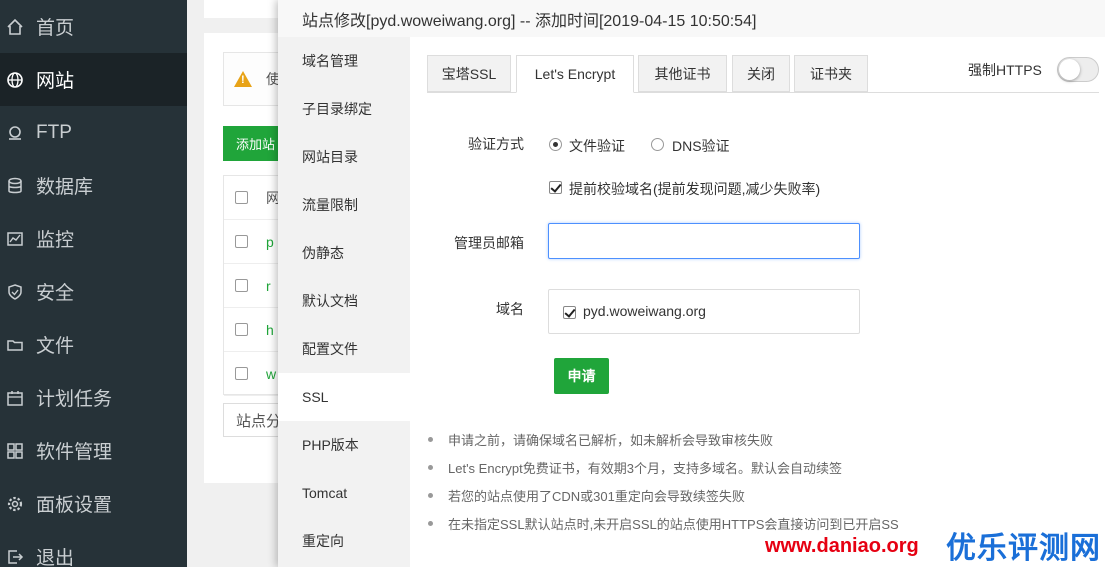  I want to click on note-item: 在未指定SSL默认站点时,未开启SSL的站点使用HTTPS会直接访问到已开启SS, so click(663, 523).